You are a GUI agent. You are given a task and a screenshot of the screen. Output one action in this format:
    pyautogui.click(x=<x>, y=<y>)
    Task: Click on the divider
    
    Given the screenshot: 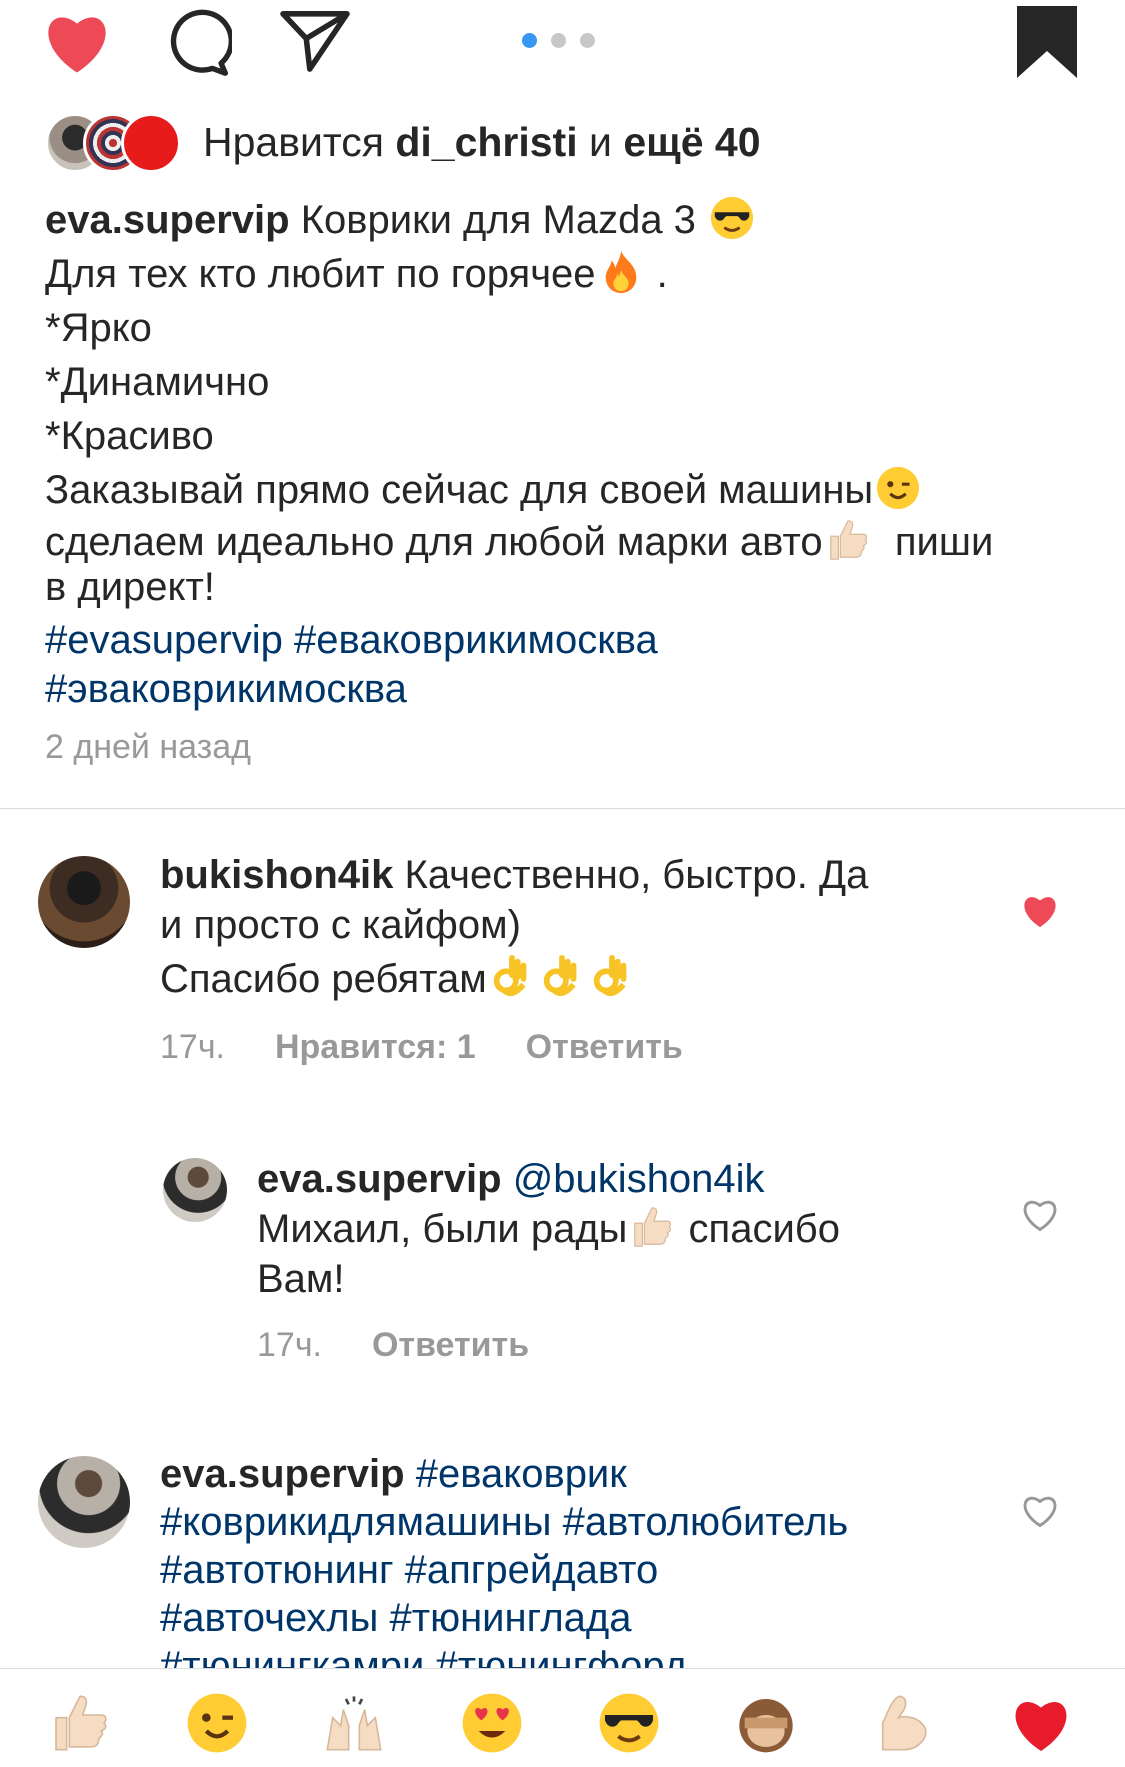 What is the action you would take?
    pyautogui.click(x=562, y=808)
    